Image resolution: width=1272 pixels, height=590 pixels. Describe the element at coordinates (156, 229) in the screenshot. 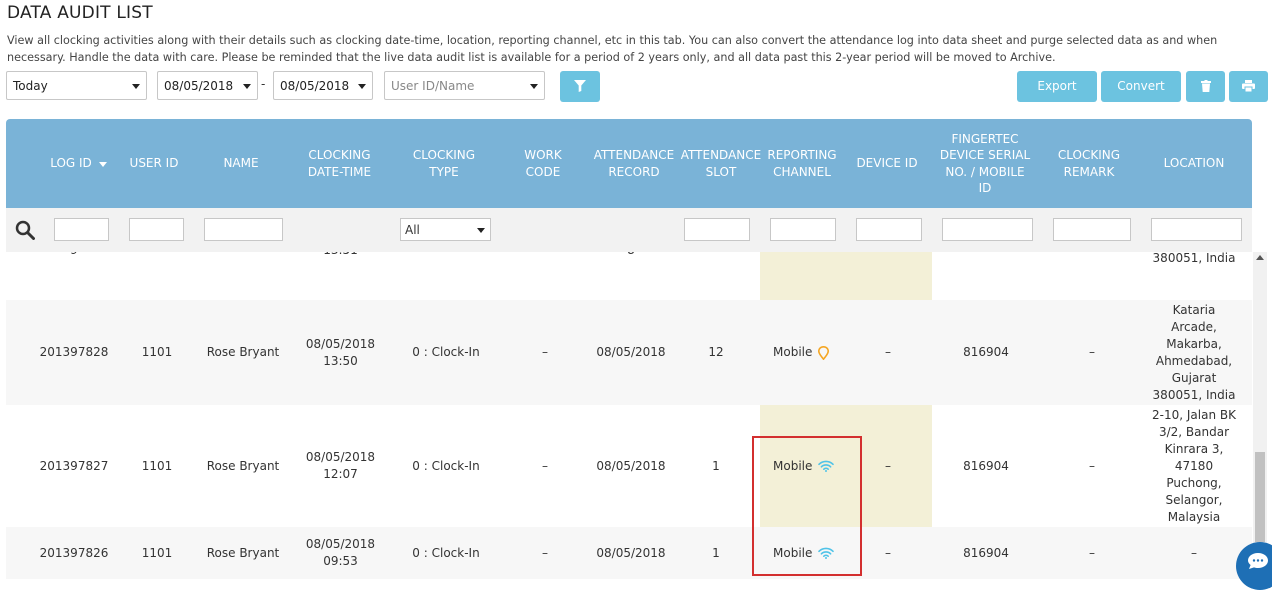

I see `user-id-filter-input` at that location.